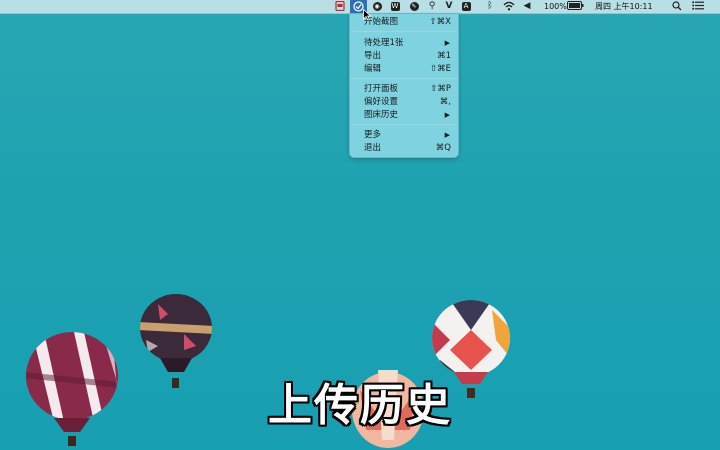 The image size is (720, 450). Describe the element at coordinates (445, 102) in the screenshot. I see `menu-item-shortcut: ⌘,` at that location.